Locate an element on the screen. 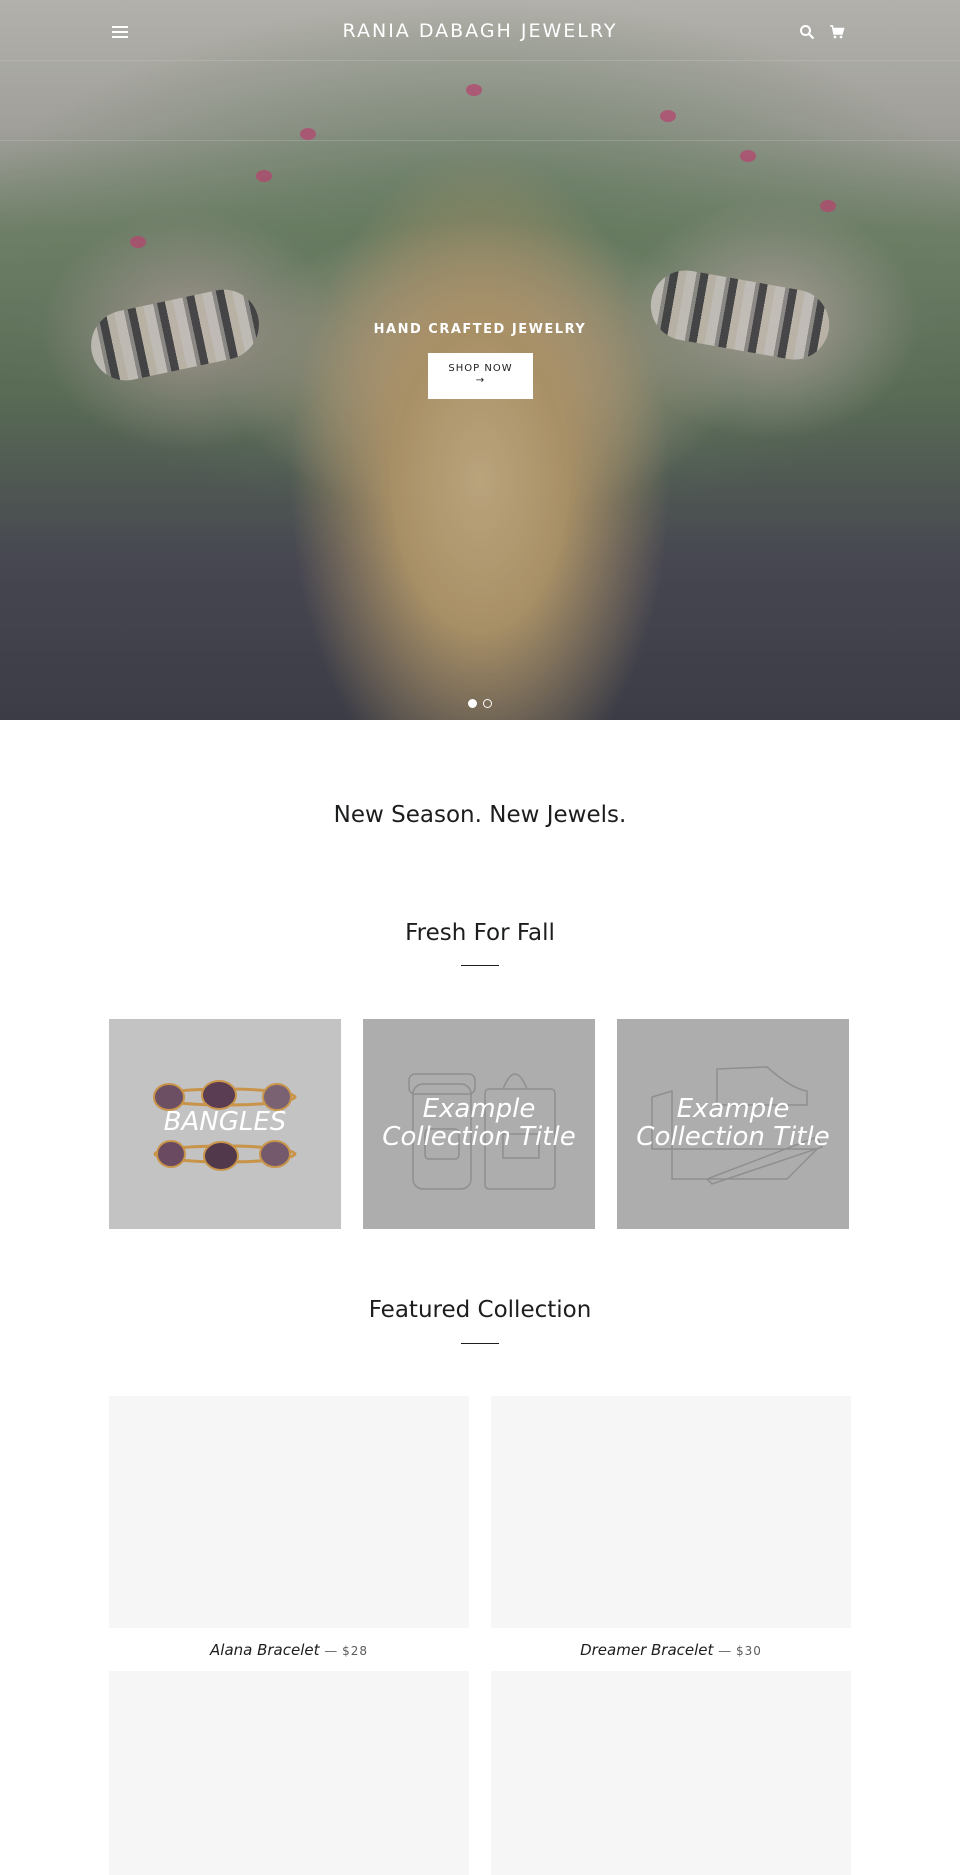  collection-tile-example-1: Example Collection Title is located at coordinates (479, 1124).